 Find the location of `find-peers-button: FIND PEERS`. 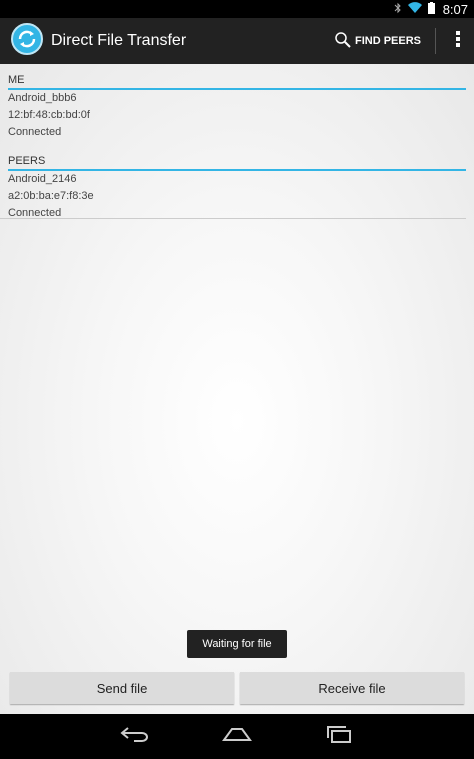

find-peers-button: FIND PEERS is located at coordinates (378, 41).